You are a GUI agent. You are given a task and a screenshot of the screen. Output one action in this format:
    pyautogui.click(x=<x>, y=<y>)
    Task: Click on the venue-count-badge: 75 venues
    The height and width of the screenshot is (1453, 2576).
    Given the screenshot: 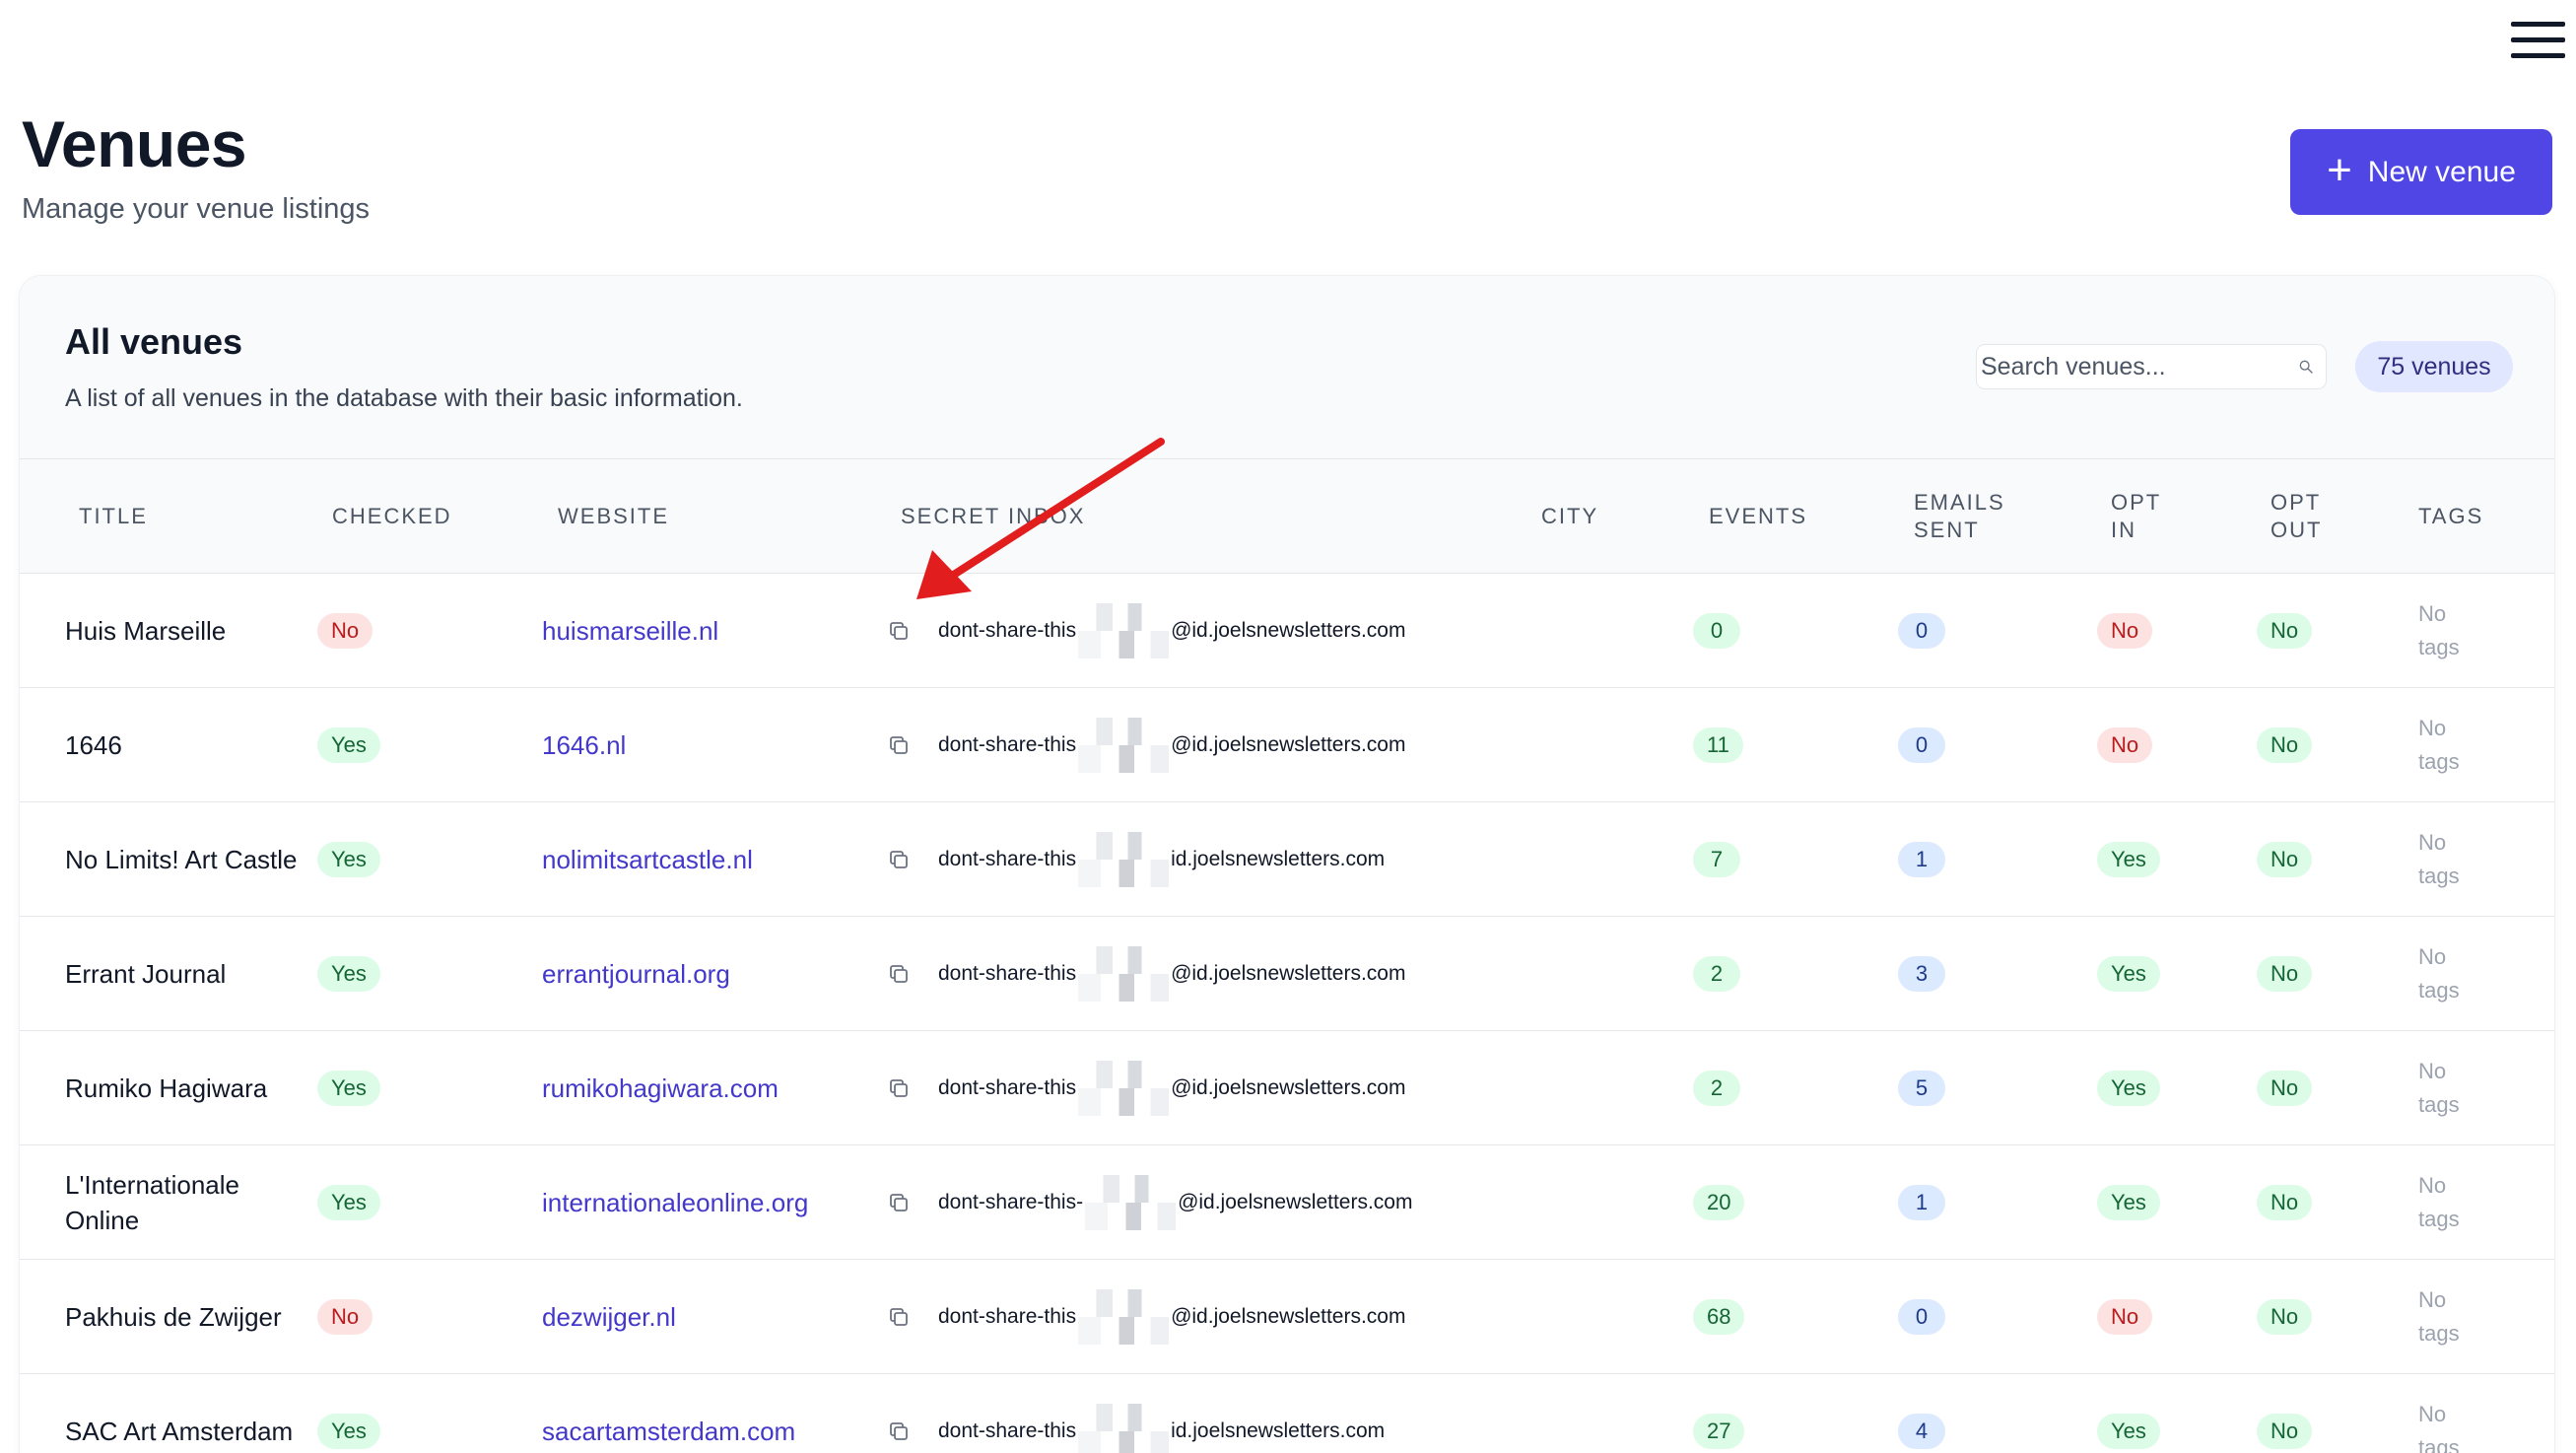 What is the action you would take?
    pyautogui.click(x=2434, y=366)
    